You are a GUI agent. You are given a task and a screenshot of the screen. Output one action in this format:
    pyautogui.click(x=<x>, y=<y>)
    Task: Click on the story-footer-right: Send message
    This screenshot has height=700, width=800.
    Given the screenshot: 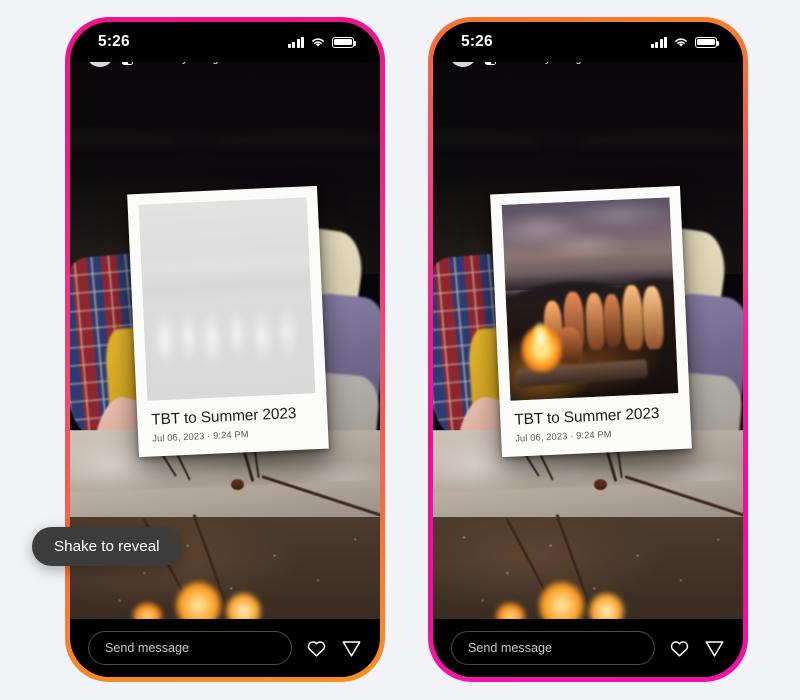 What is the action you would take?
    pyautogui.click(x=588, y=648)
    